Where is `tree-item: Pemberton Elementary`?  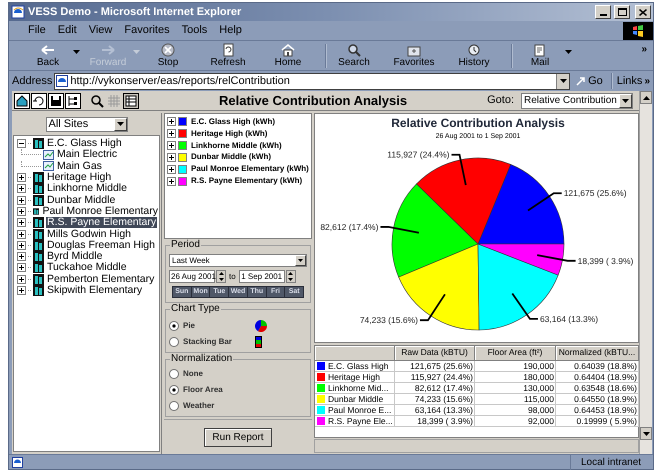
tree-item: Pemberton Elementary is located at coordinates (101, 279).